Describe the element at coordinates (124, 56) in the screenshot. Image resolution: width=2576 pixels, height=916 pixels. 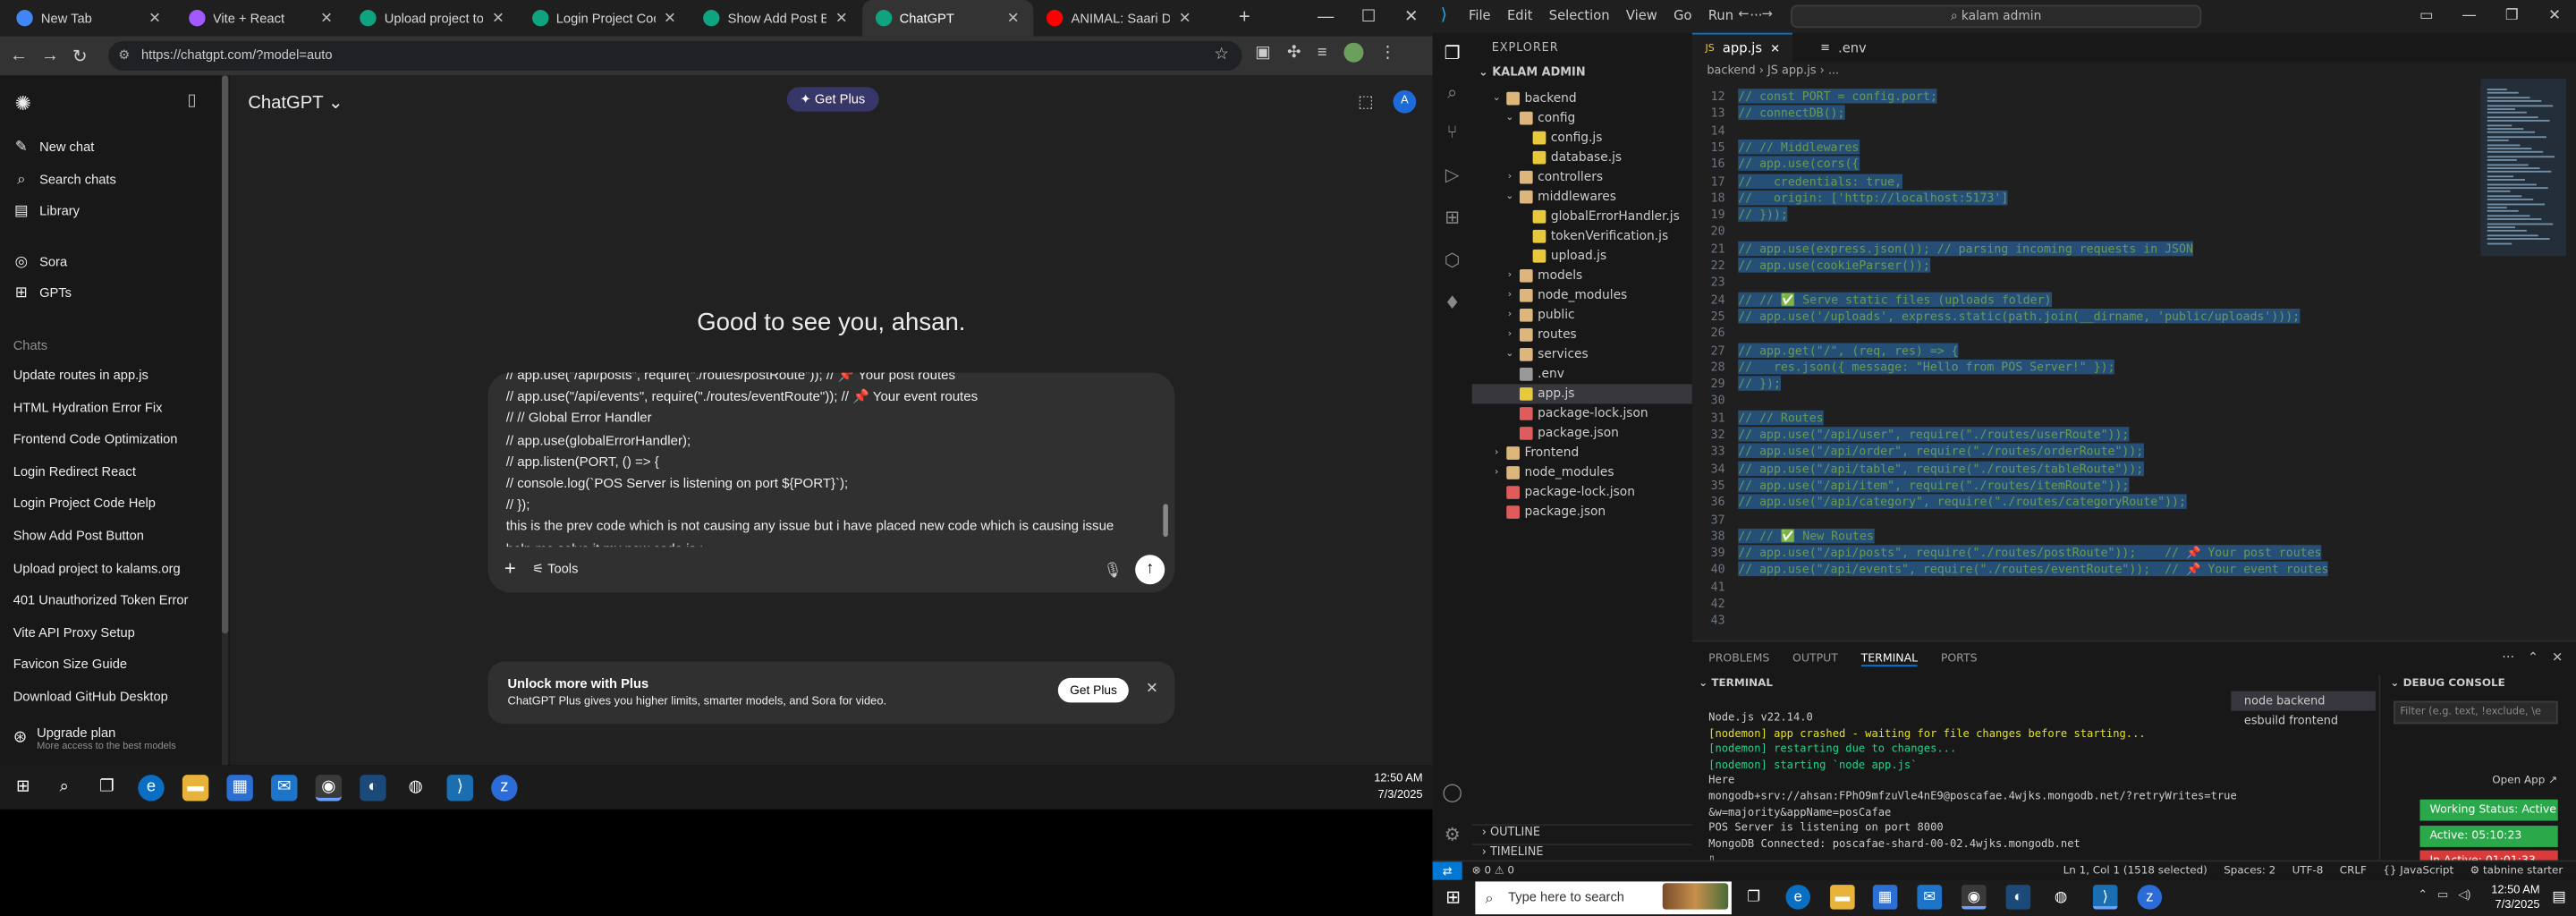
I see `site-settings-icon: ⚙` at that location.